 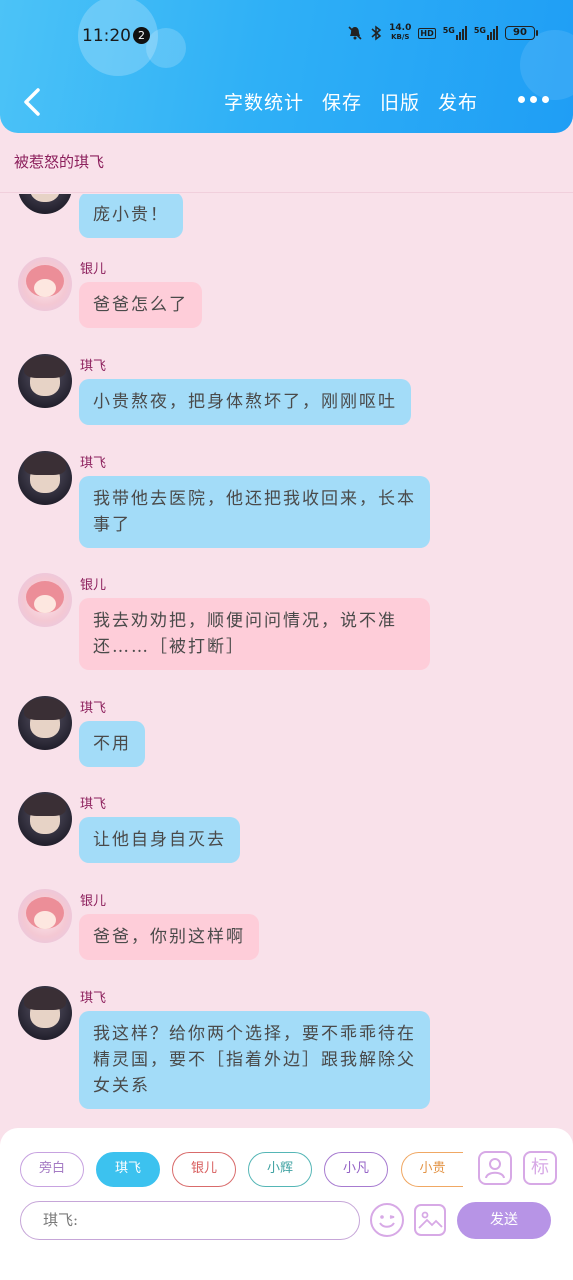 What do you see at coordinates (400, 32) in the screenshot?
I see `network-speed: 14.0 KB/S` at bounding box center [400, 32].